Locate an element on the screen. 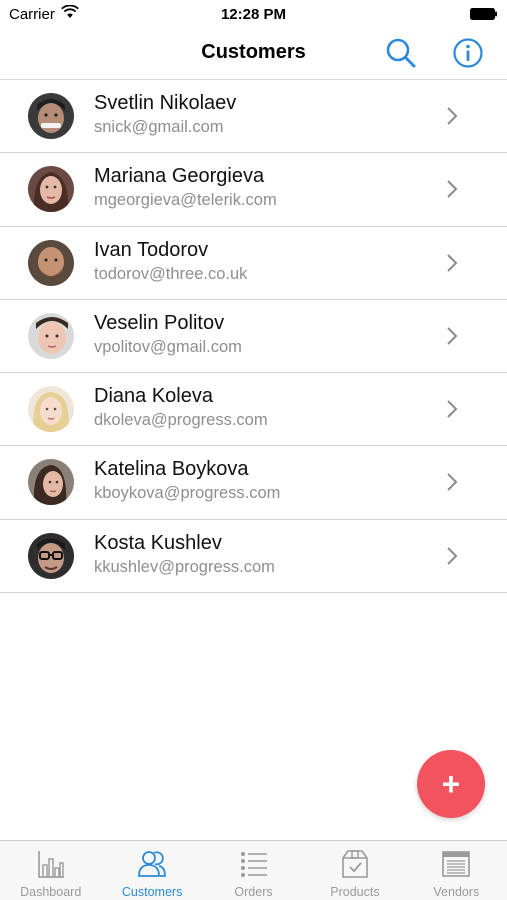 The width and height of the screenshot is (507, 900). customer-name: Mariana Georgieva is located at coordinates (179, 176).